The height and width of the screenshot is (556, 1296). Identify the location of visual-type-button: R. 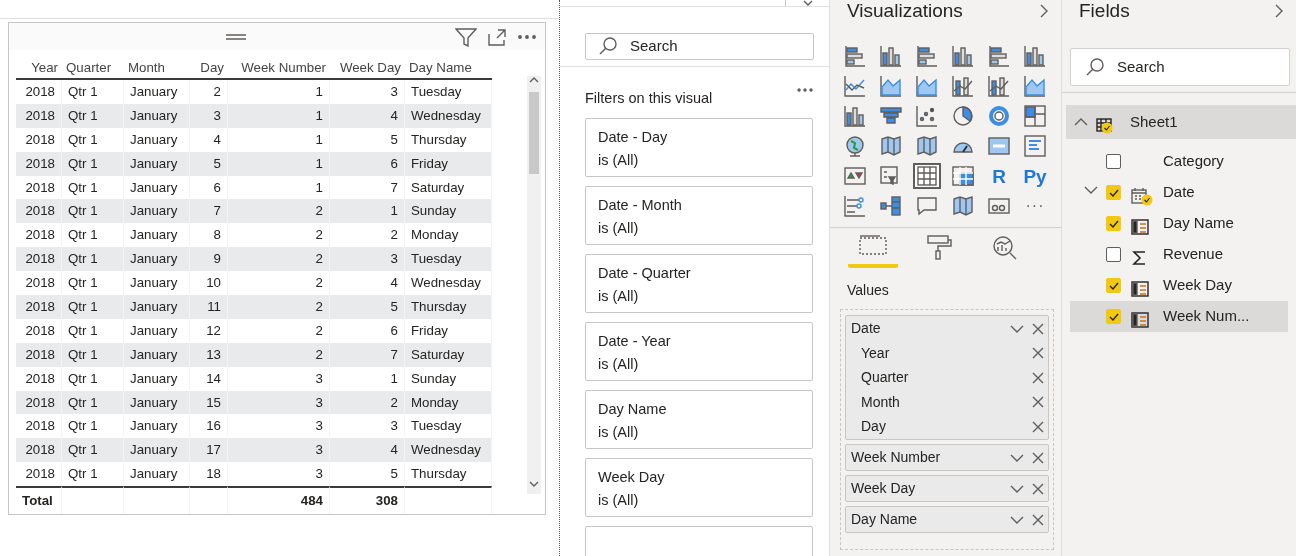
(999, 176).